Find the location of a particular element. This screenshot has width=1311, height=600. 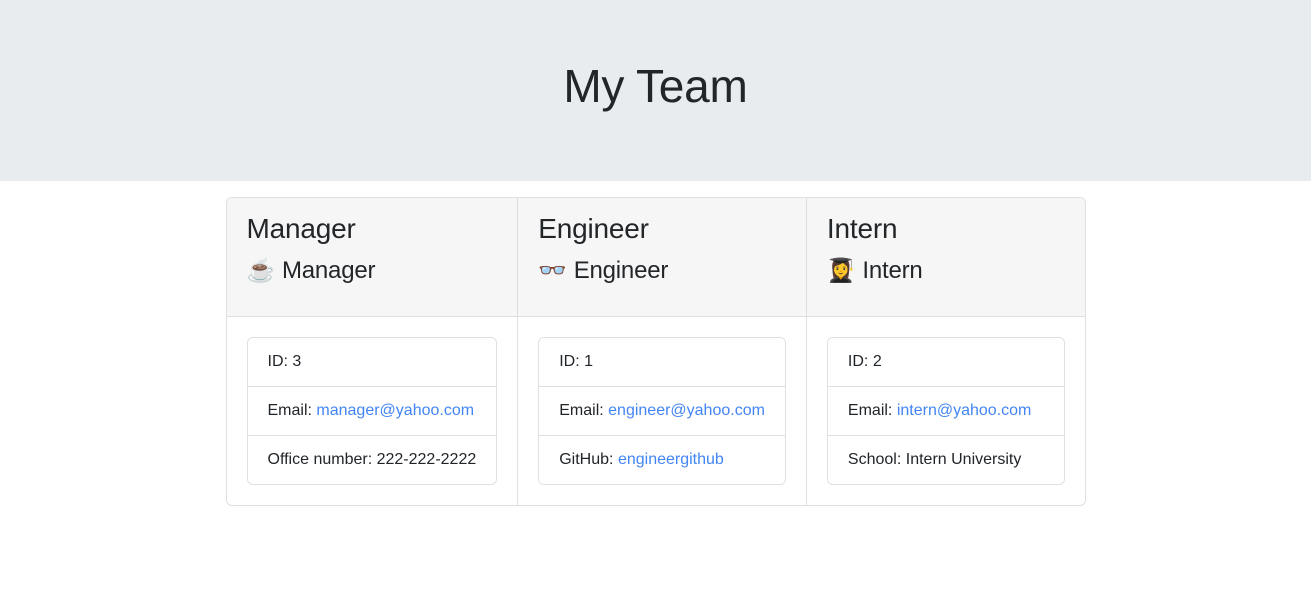

detail-value: 1 is located at coordinates (589, 361).